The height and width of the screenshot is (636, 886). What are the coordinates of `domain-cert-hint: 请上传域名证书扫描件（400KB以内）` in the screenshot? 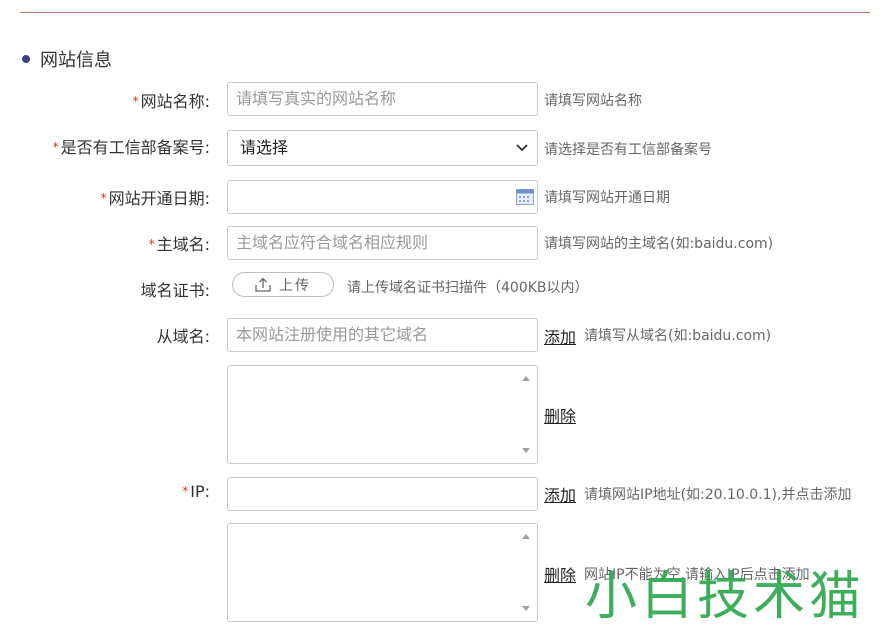 It's located at (468, 288).